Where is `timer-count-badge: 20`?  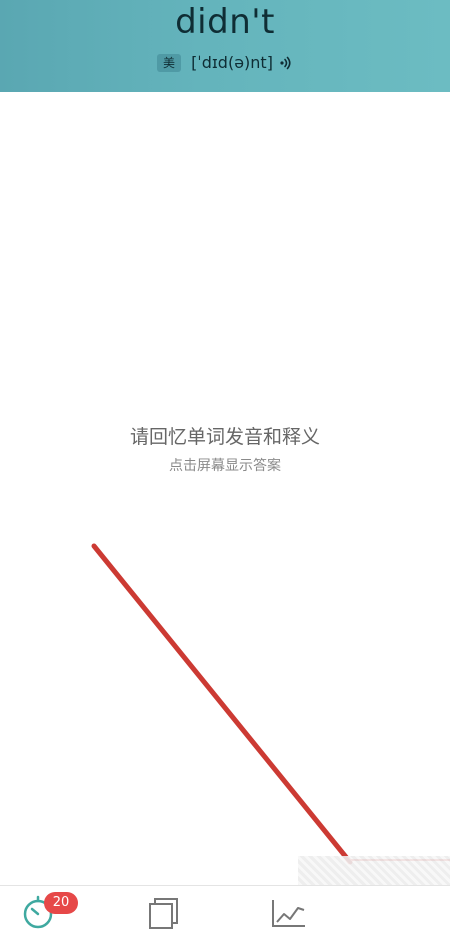
timer-count-badge: 20 is located at coordinates (61, 903).